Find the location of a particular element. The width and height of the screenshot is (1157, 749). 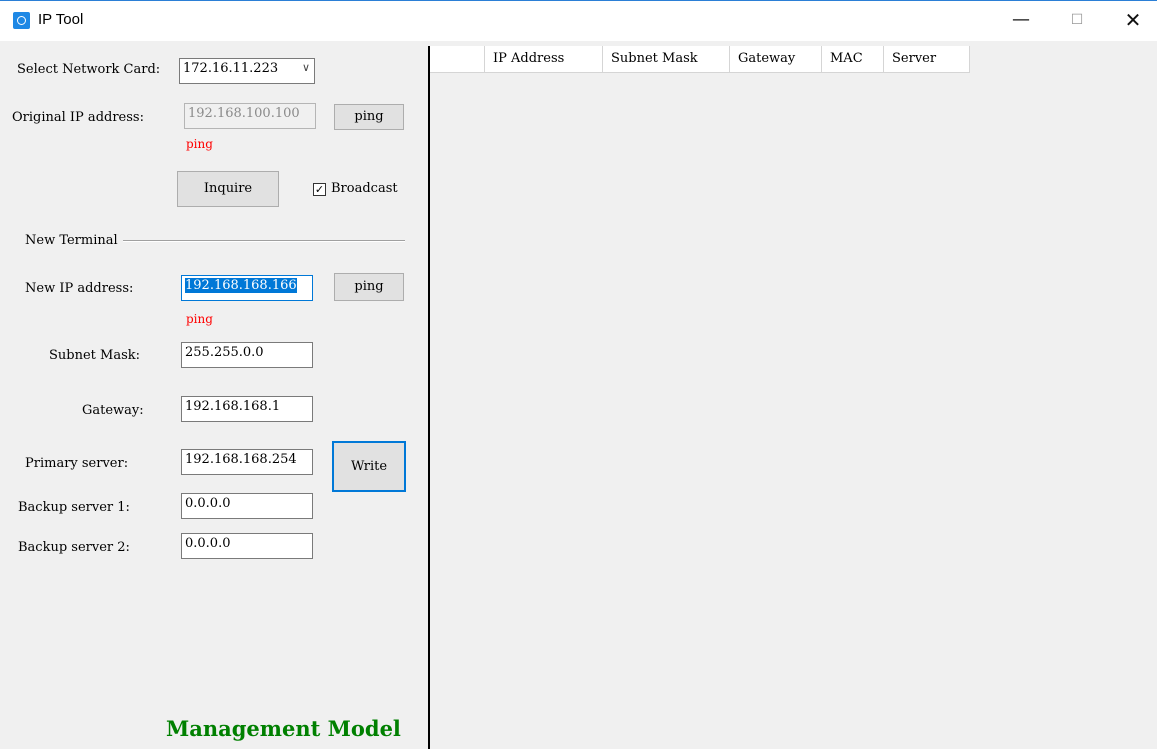

network-card-select: 172.16.11.223 ∨ is located at coordinates (247, 71).